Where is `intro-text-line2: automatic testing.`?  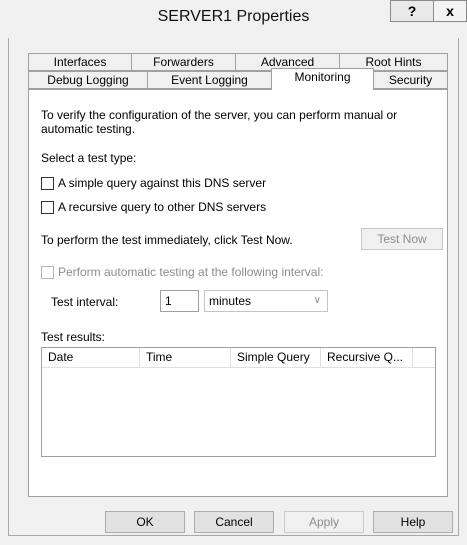 intro-text-line2: automatic testing. is located at coordinates (88, 129).